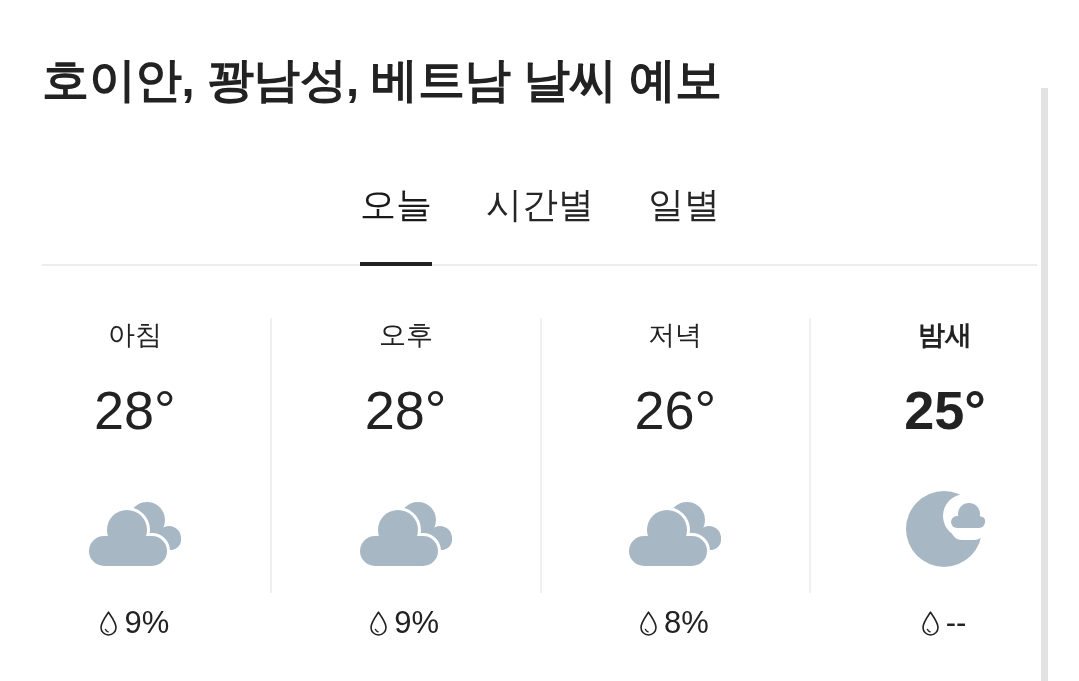 This screenshot has width=1079, height=681. Describe the element at coordinates (945, 410) in the screenshot. I see `temperature: 25°` at that location.